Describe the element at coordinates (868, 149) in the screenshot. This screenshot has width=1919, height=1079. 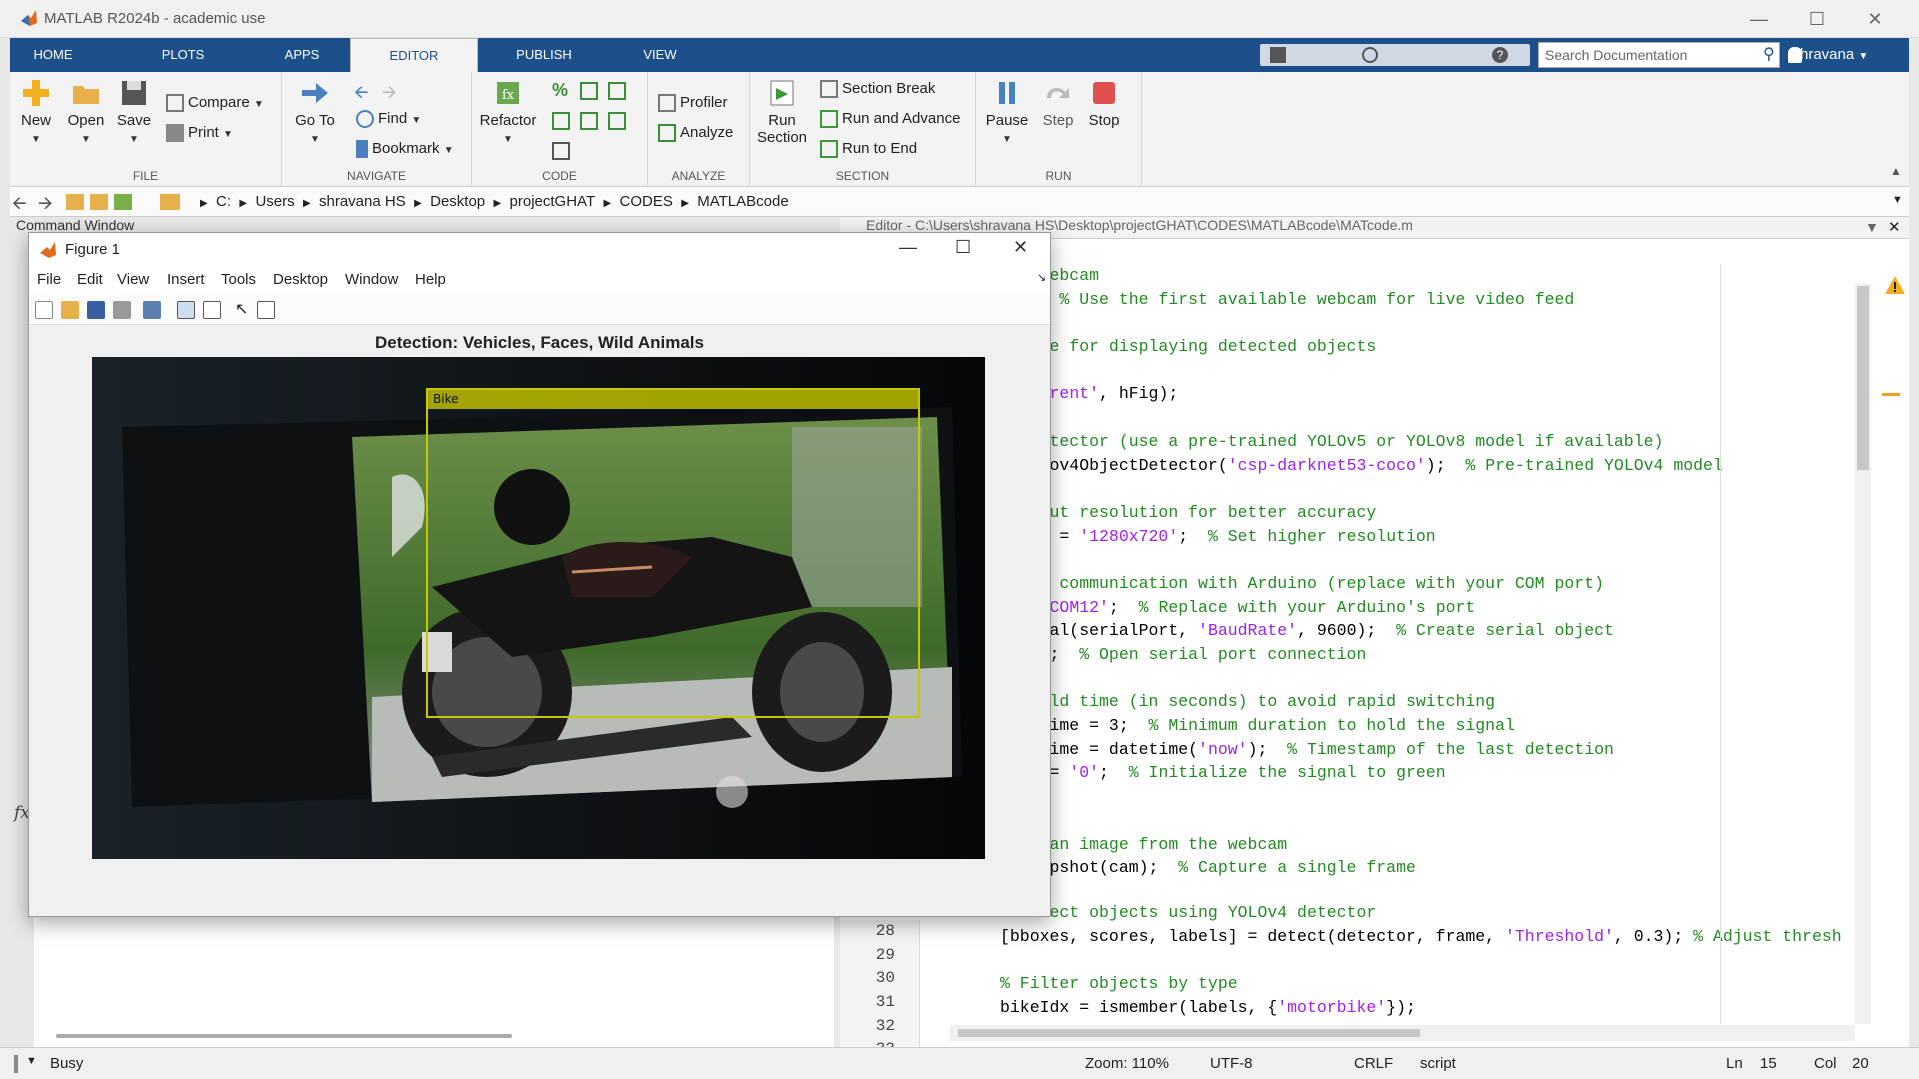
I see `run-to-end-button: Run to End` at that location.